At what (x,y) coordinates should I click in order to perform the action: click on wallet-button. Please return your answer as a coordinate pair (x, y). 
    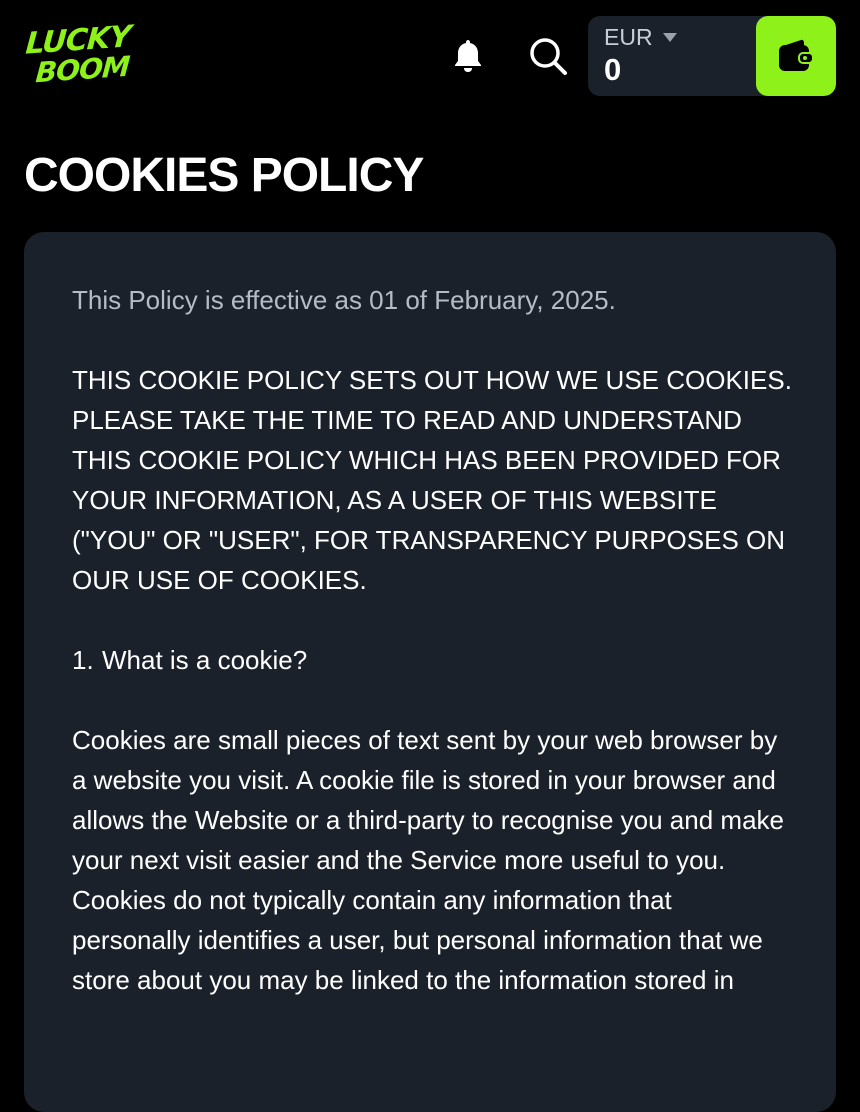
    Looking at the image, I should click on (796, 56).